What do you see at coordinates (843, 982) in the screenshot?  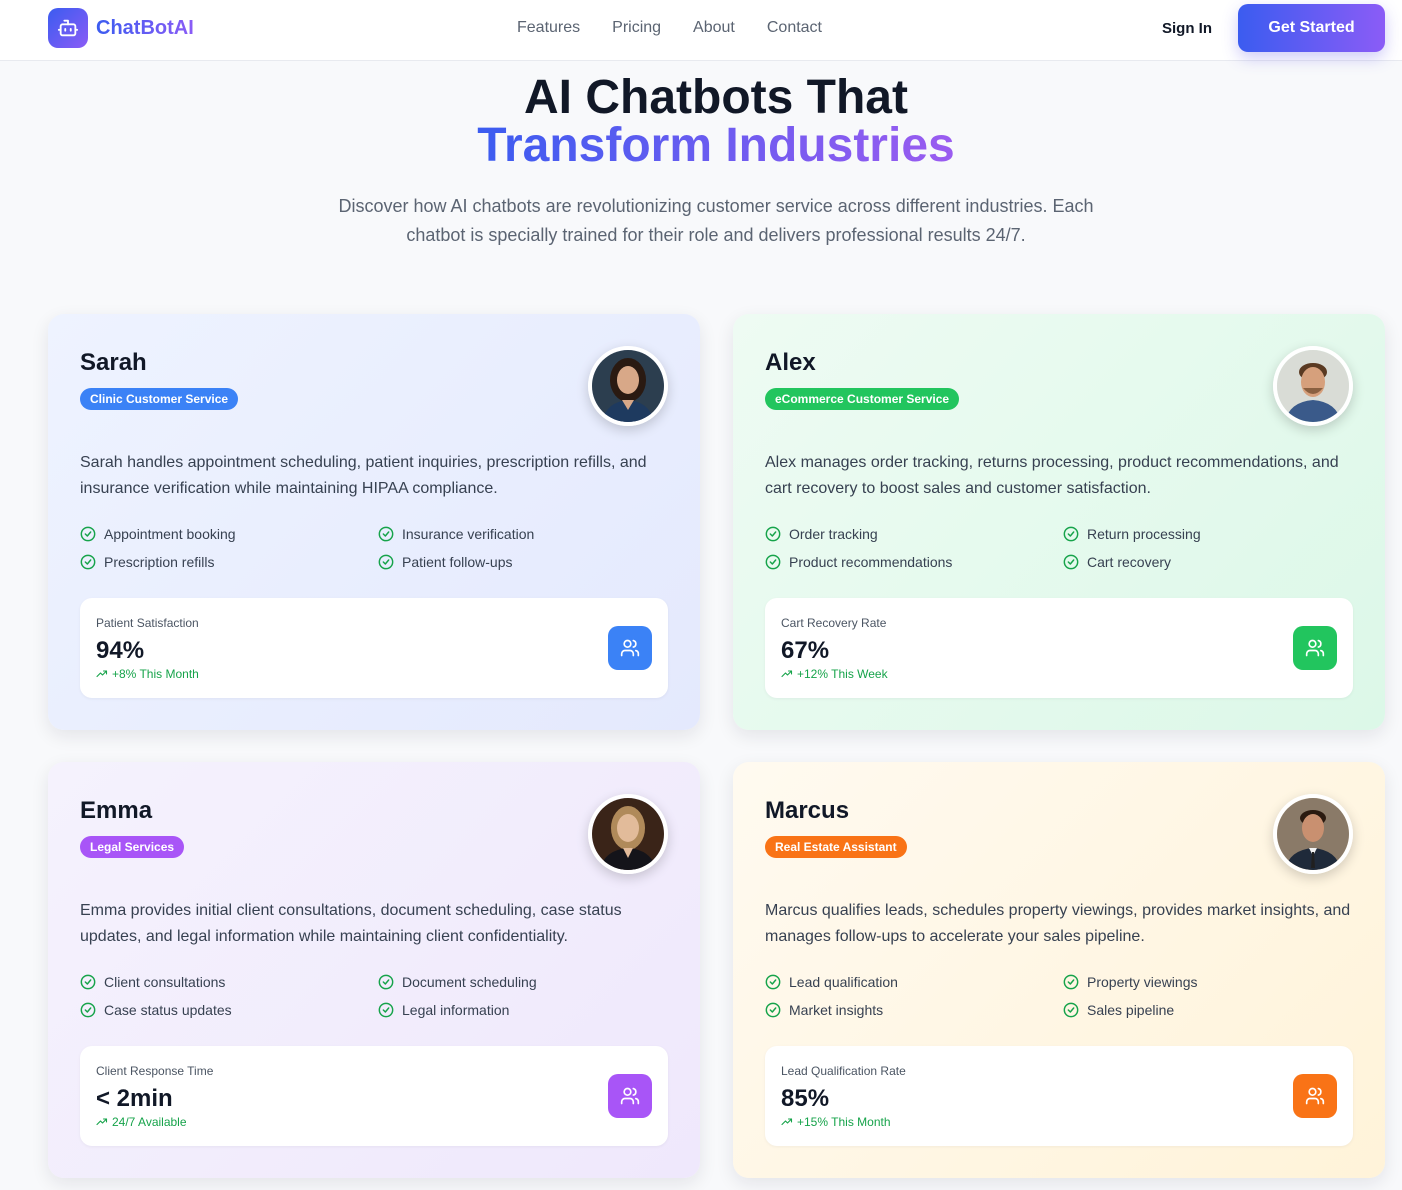 I see `feature-label: Lead qualification` at bounding box center [843, 982].